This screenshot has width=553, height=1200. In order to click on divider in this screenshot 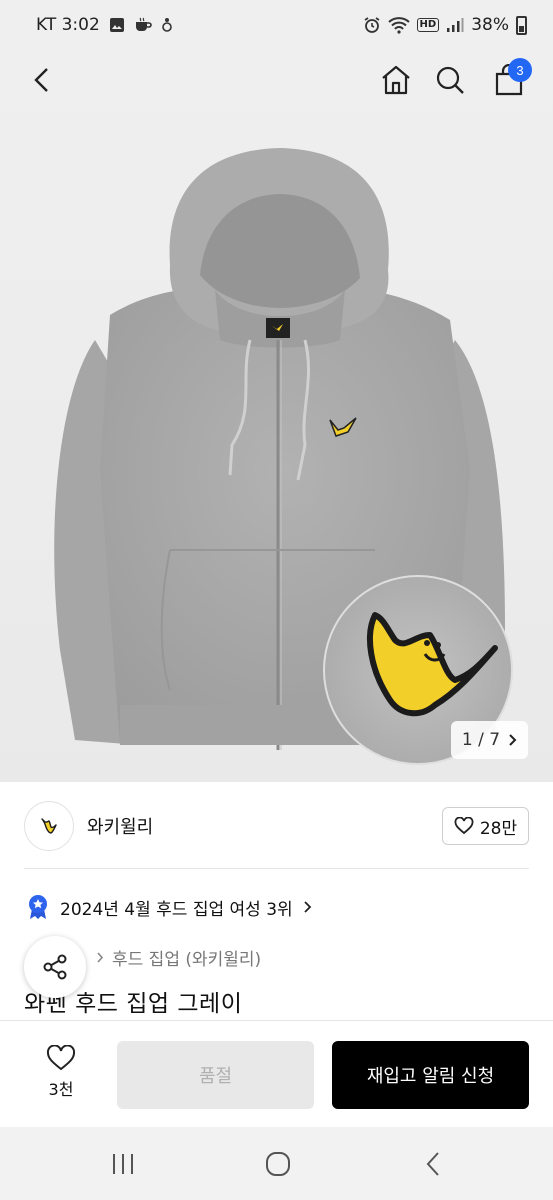, I will do `click(276, 868)`.